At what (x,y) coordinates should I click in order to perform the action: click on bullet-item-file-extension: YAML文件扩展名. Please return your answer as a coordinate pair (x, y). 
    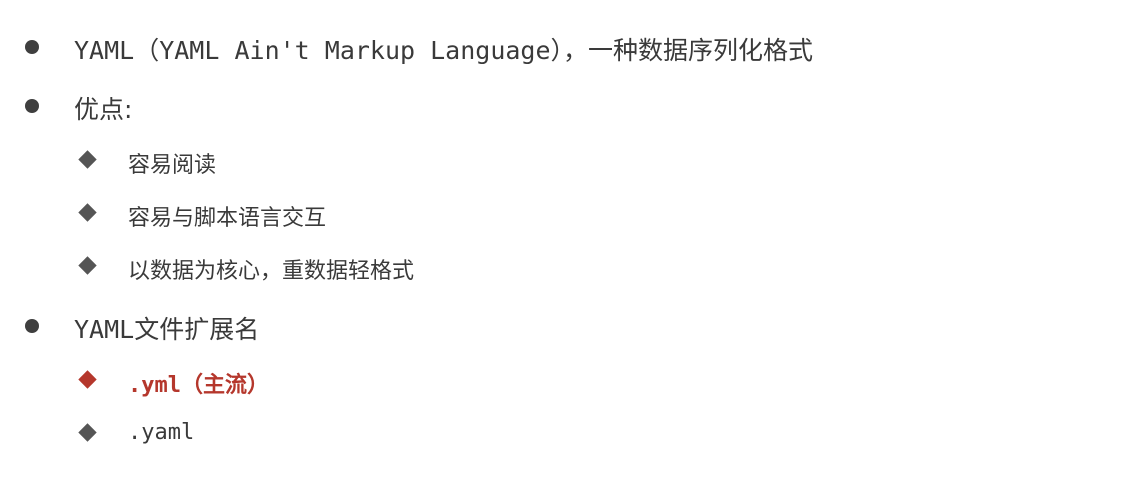
    Looking at the image, I should click on (167, 329).